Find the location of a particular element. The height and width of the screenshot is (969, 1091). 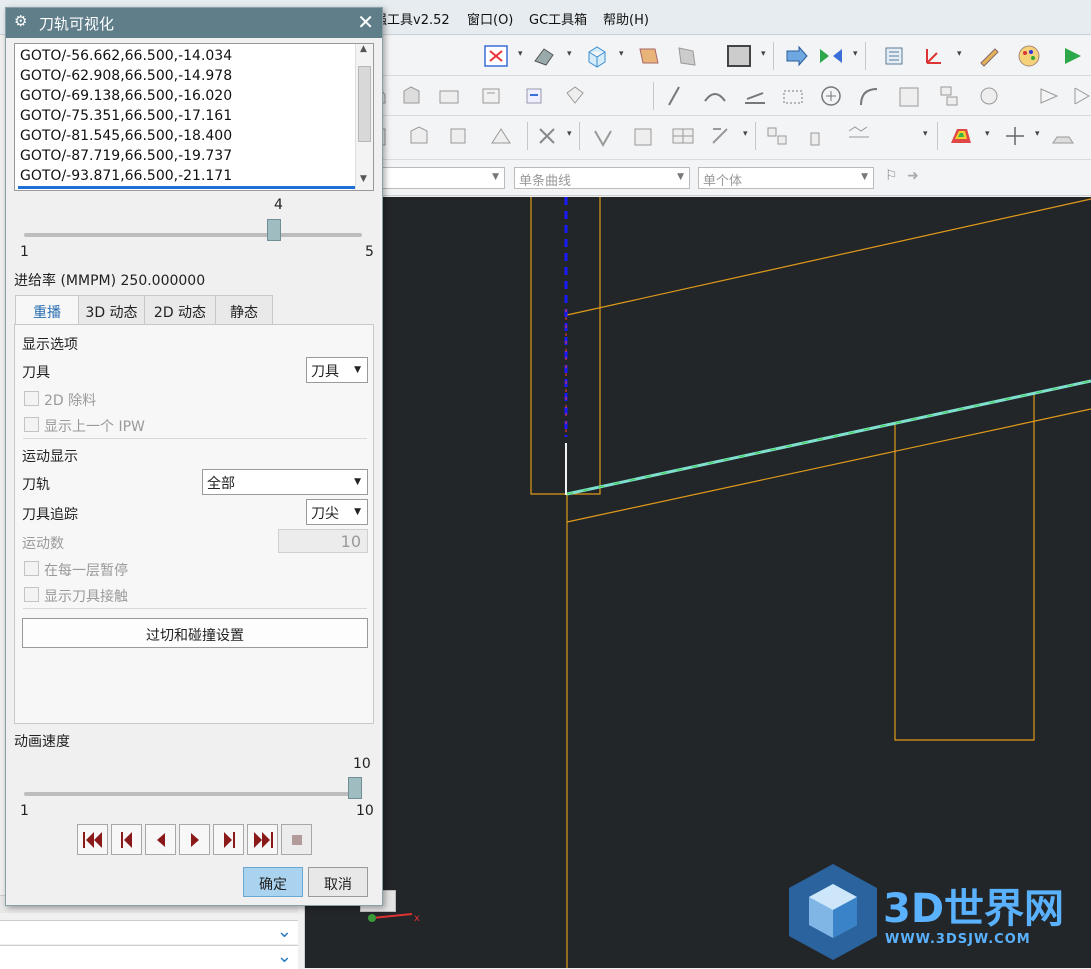

rewind-start-button is located at coordinates (92, 839).